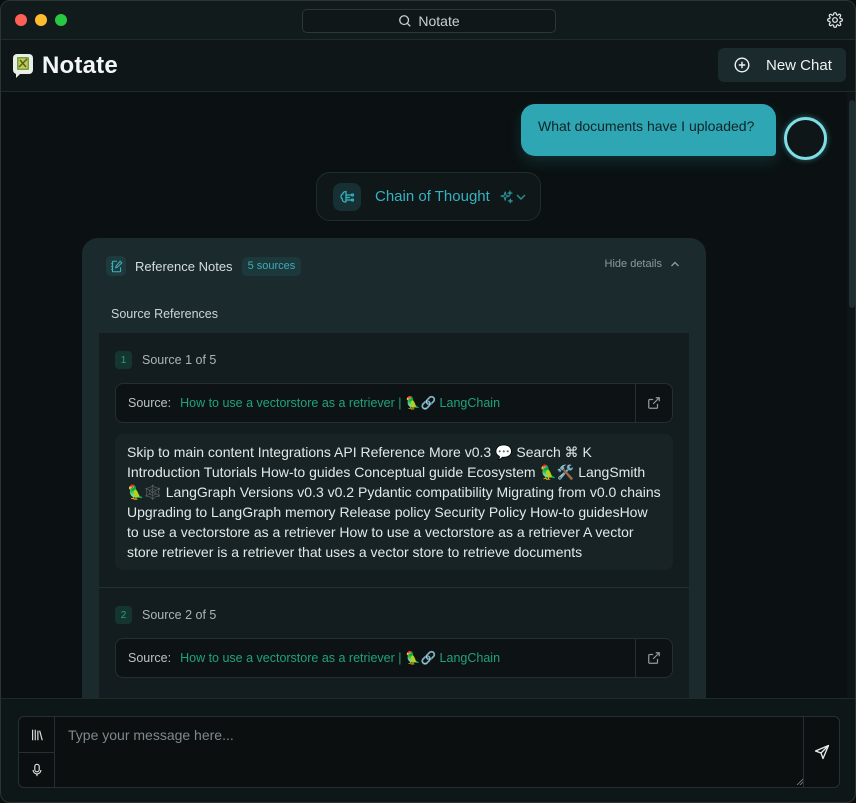 This screenshot has height=803, width=856. Describe the element at coordinates (179, 360) in the screenshot. I see `source-label: Source 1 of 5` at that location.